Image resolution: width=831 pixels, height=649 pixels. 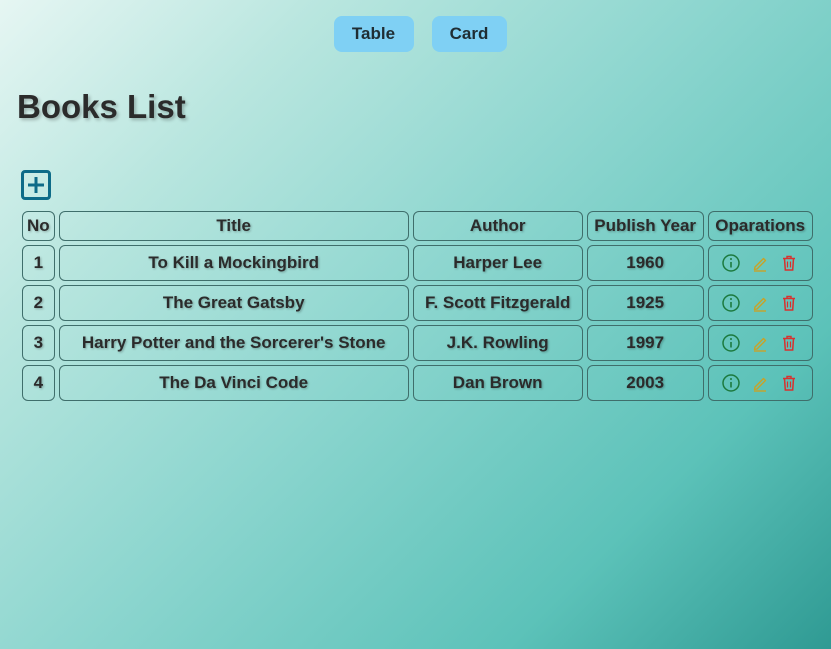 I want to click on header-author: Author, so click(x=497, y=226).